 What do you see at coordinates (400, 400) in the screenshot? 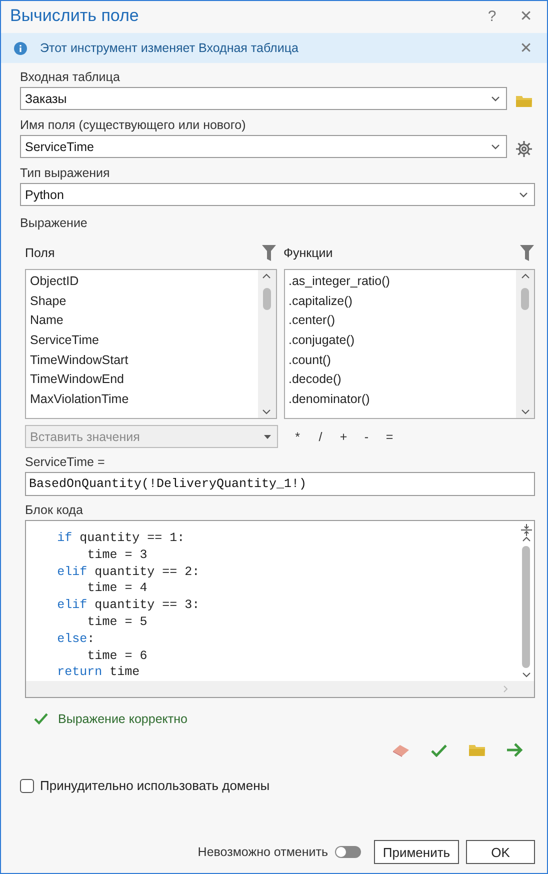
I see `list-item: .denominator()` at bounding box center [400, 400].